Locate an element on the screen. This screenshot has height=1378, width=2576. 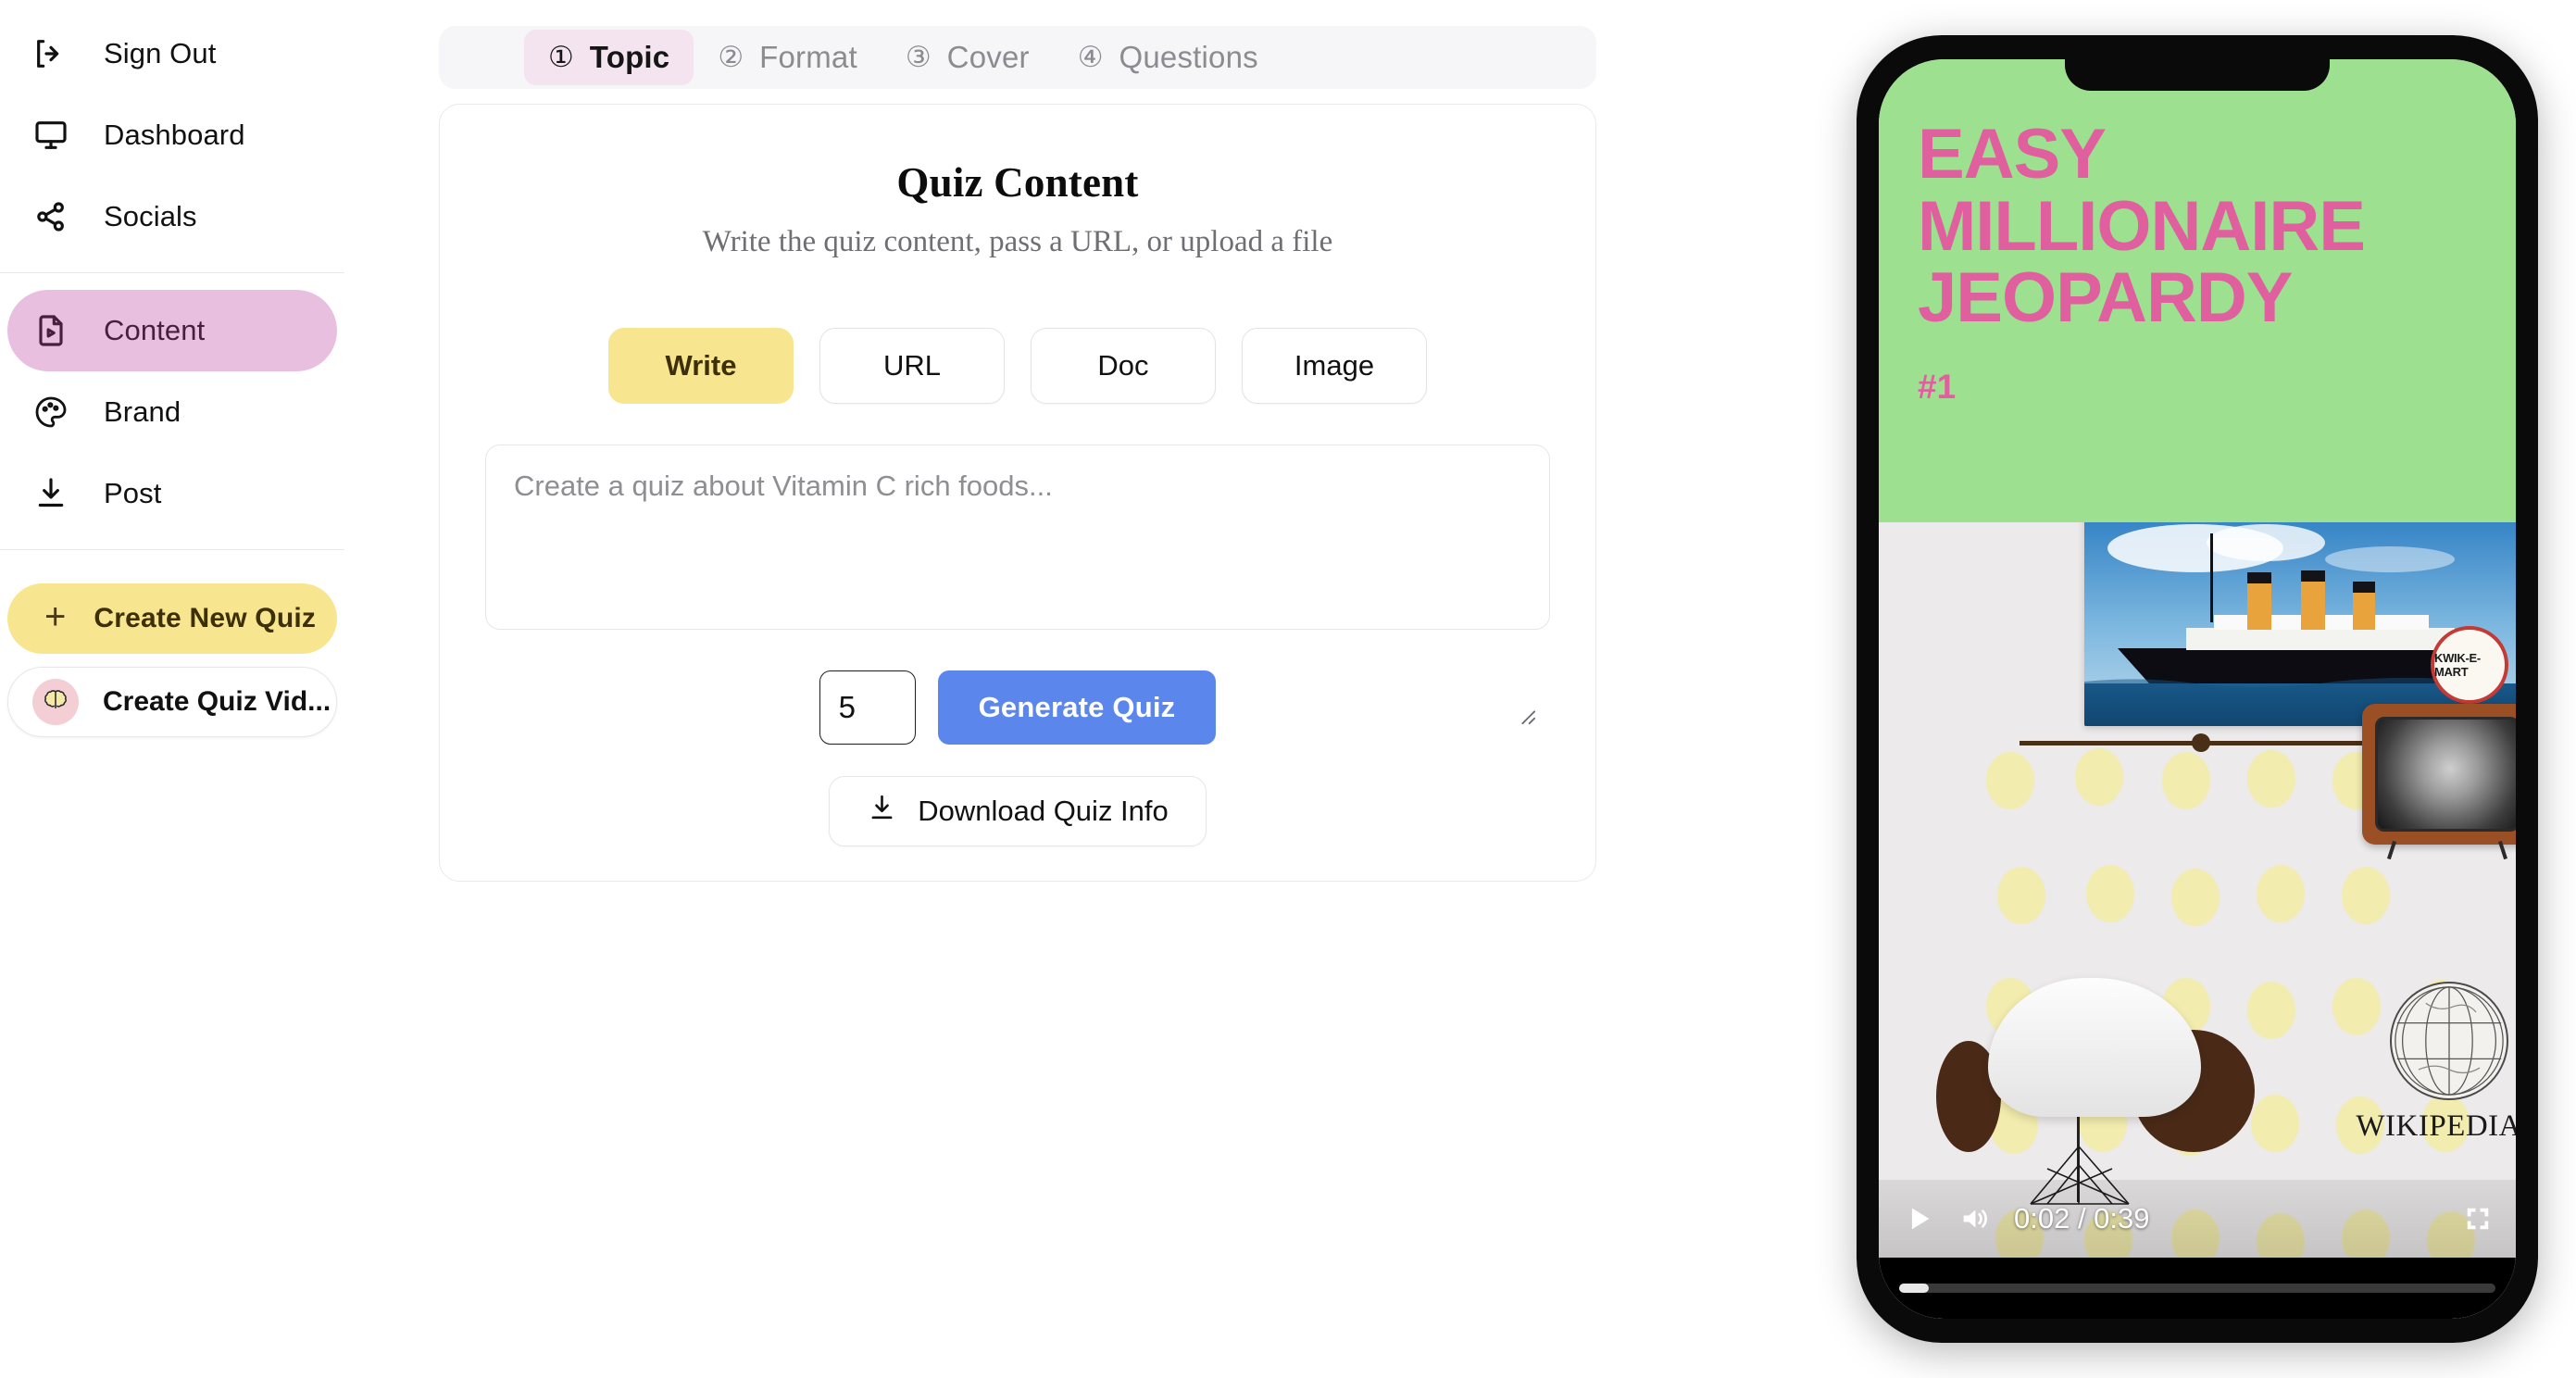
tab-label: Topic is located at coordinates (629, 57).